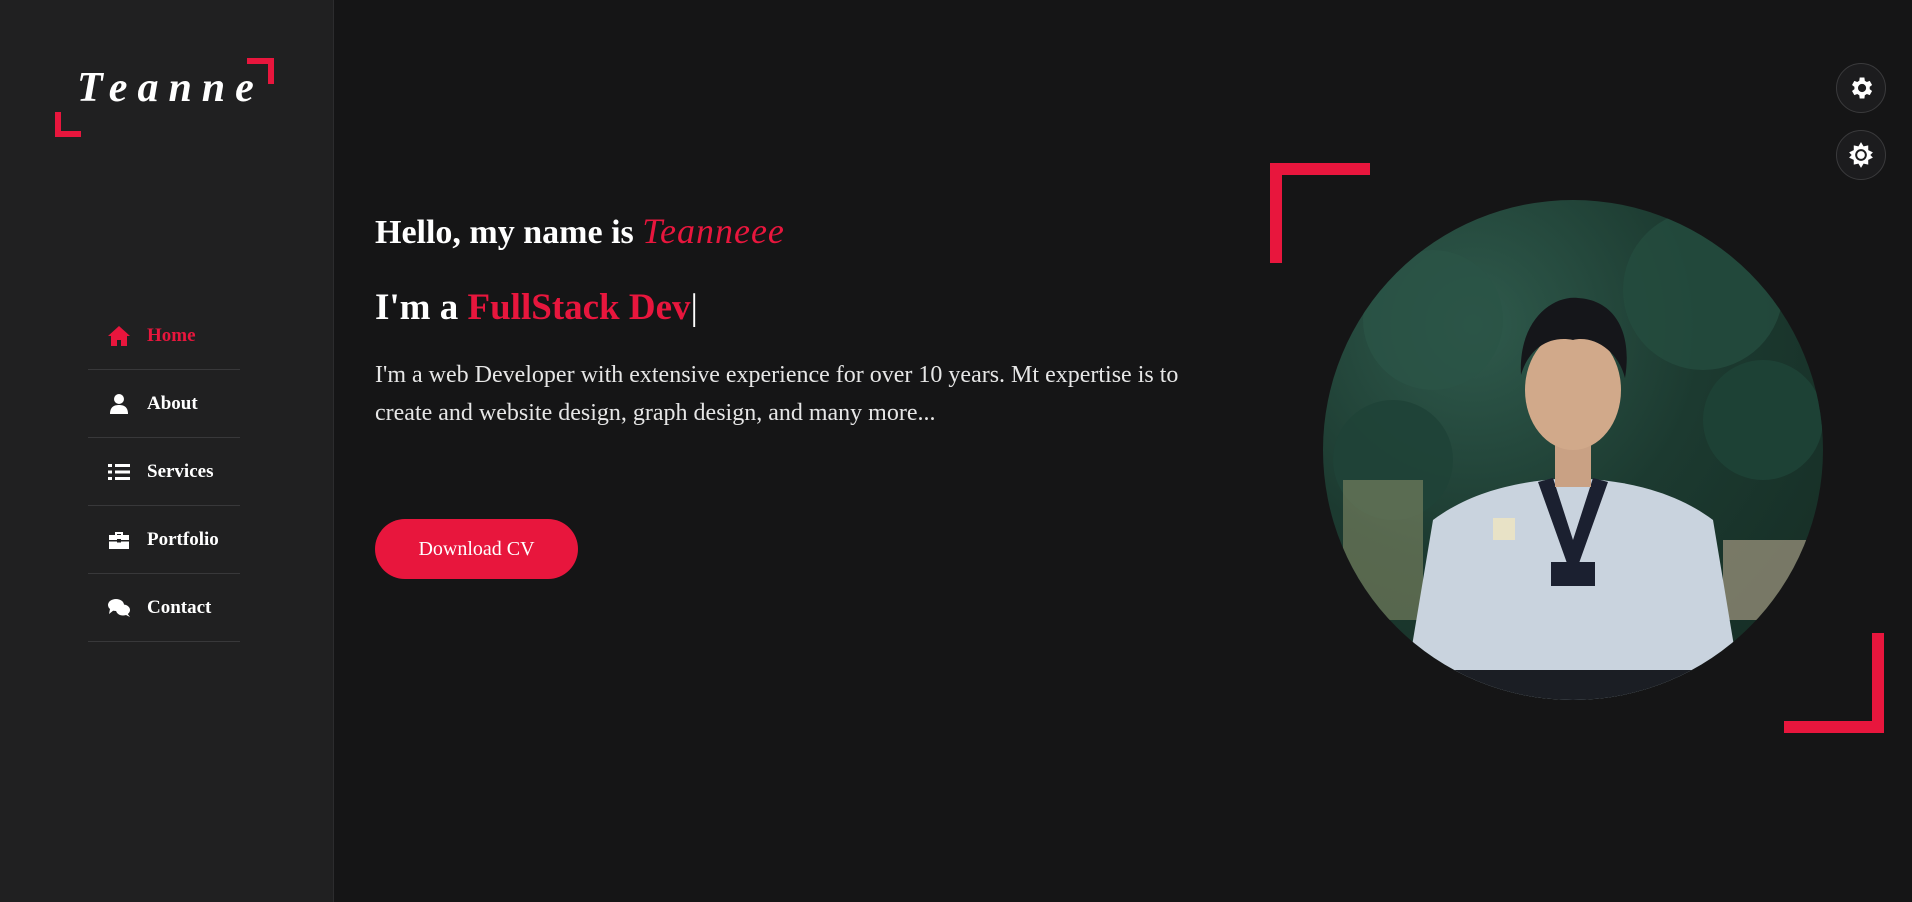  I want to click on sun-icon, so click(1861, 155).